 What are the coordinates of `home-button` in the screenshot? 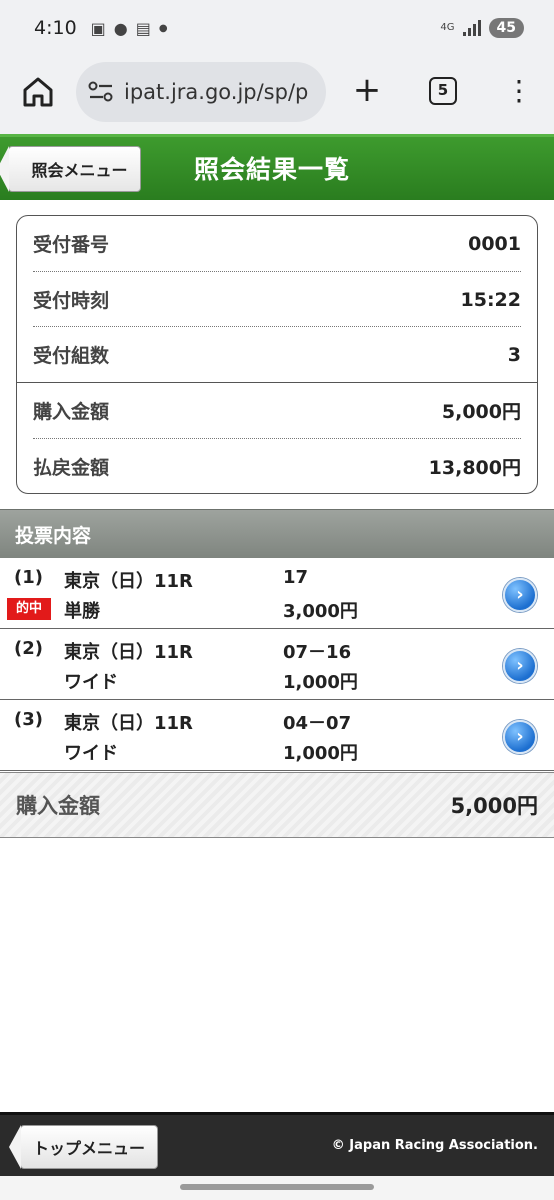 It's located at (38, 92).